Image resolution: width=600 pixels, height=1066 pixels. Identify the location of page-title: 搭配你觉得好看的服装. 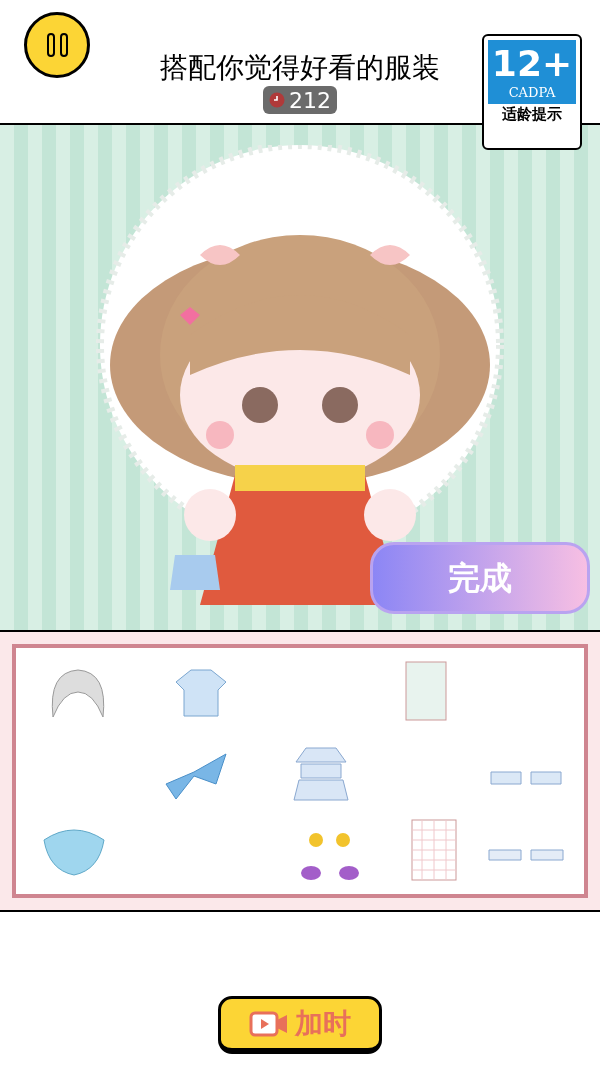
(300, 68).